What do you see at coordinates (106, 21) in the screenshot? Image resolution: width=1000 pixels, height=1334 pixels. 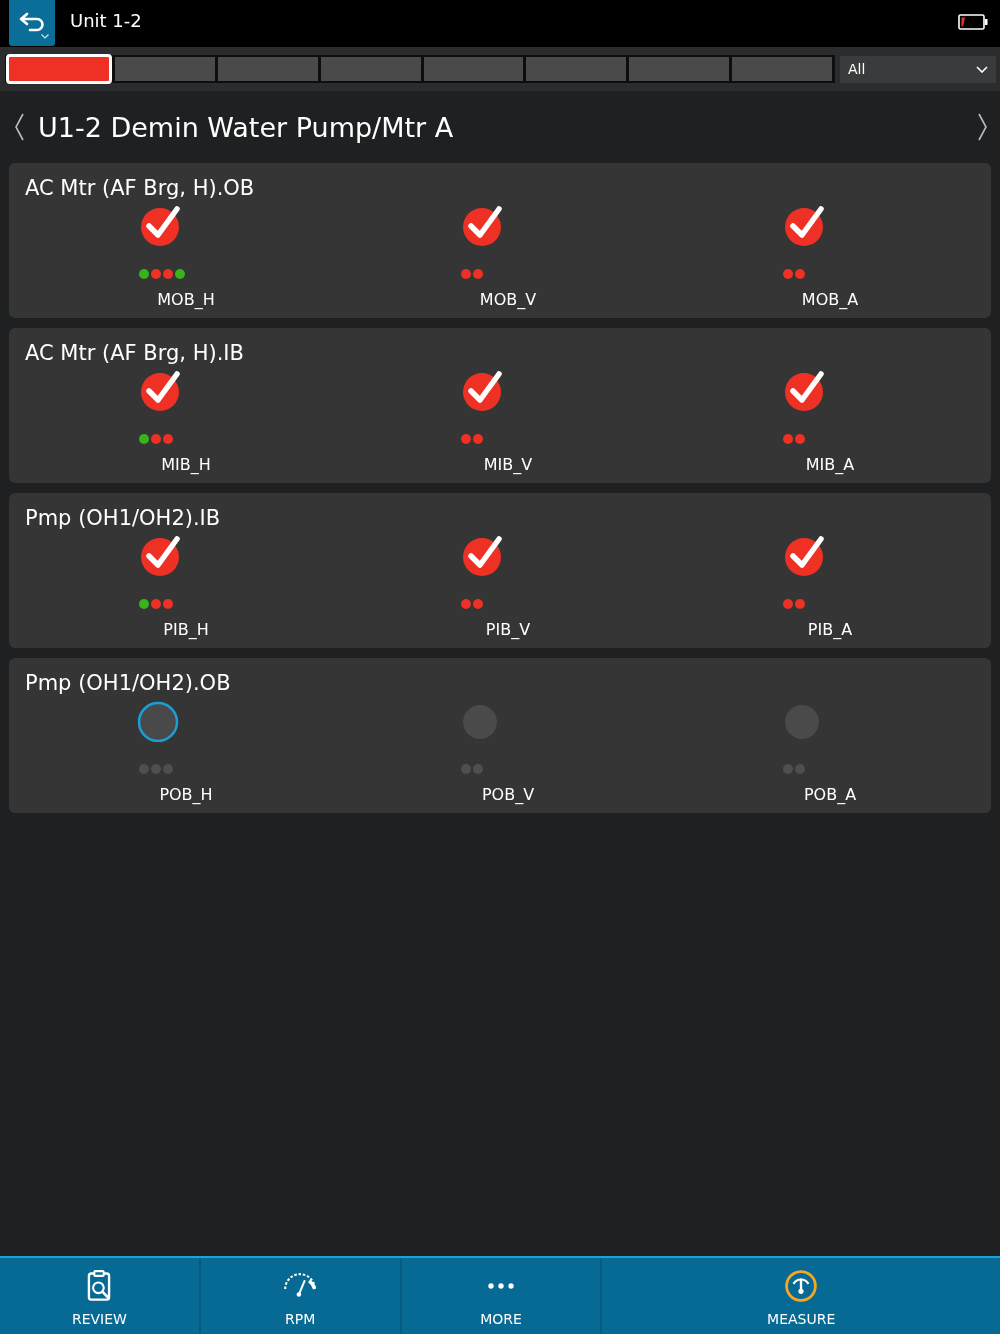 I see `header-title: Unit 1-2` at bounding box center [106, 21].